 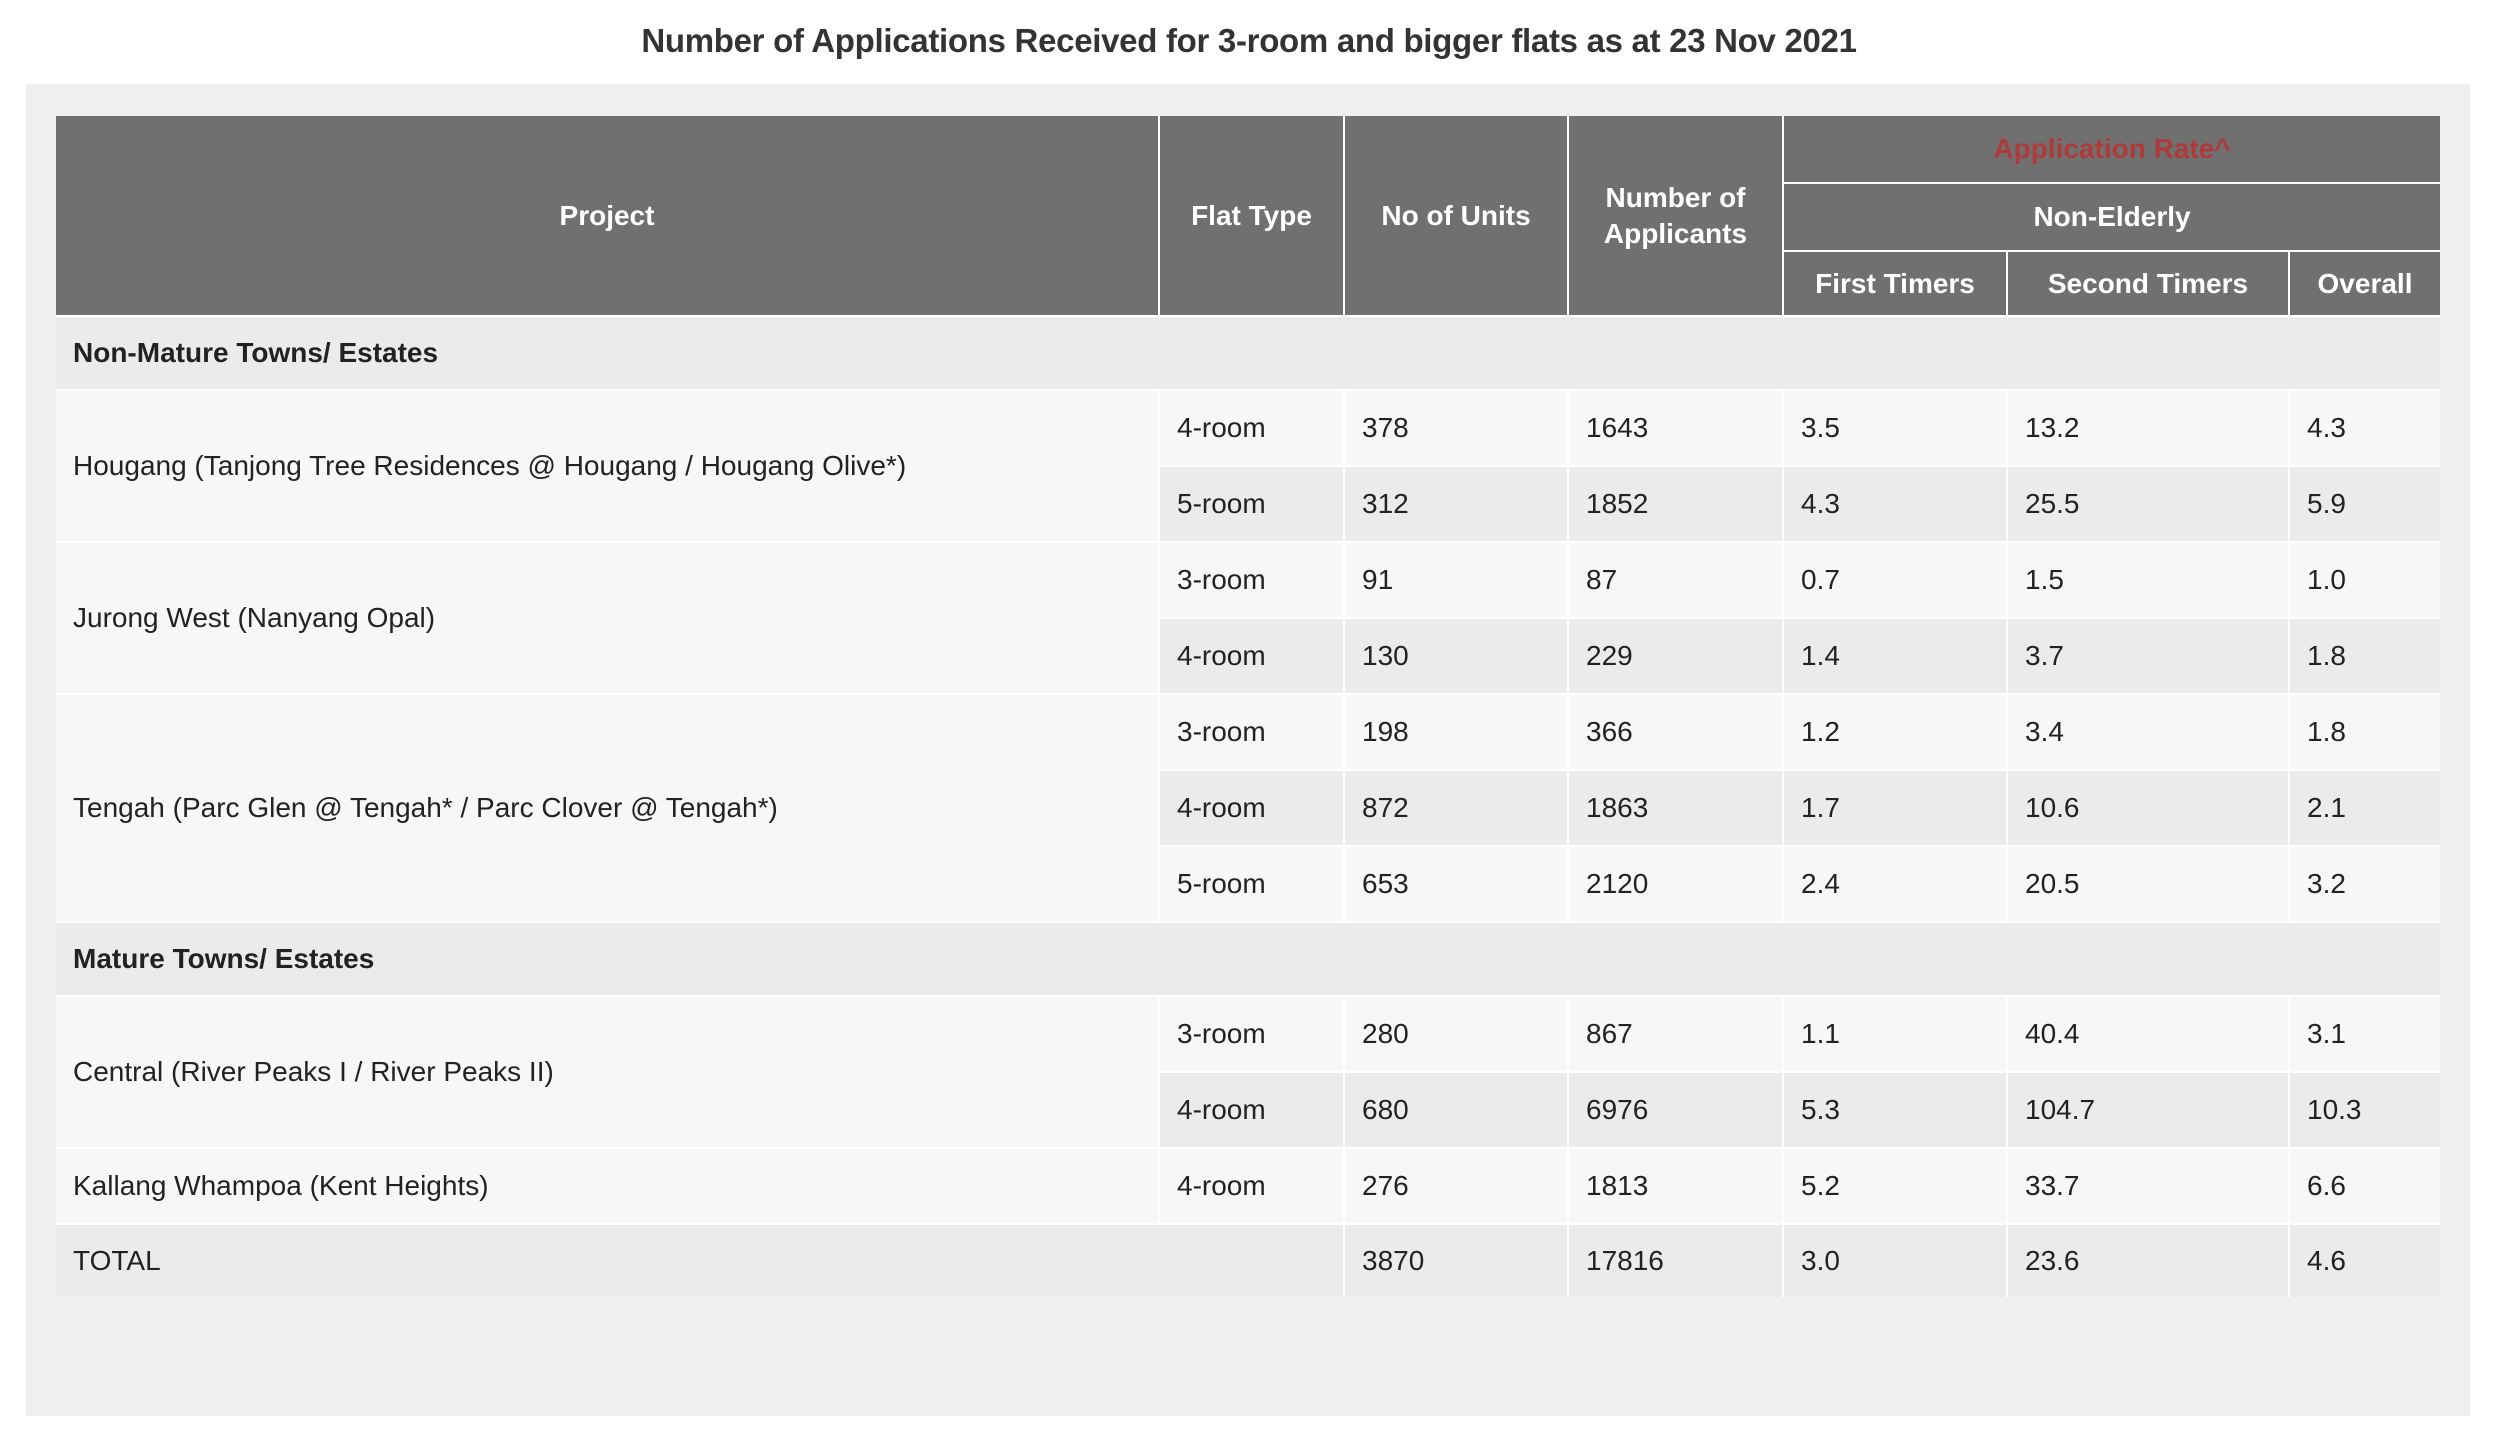 What do you see at coordinates (2148, 283) in the screenshot?
I see `header-second-timers: Second Timers` at bounding box center [2148, 283].